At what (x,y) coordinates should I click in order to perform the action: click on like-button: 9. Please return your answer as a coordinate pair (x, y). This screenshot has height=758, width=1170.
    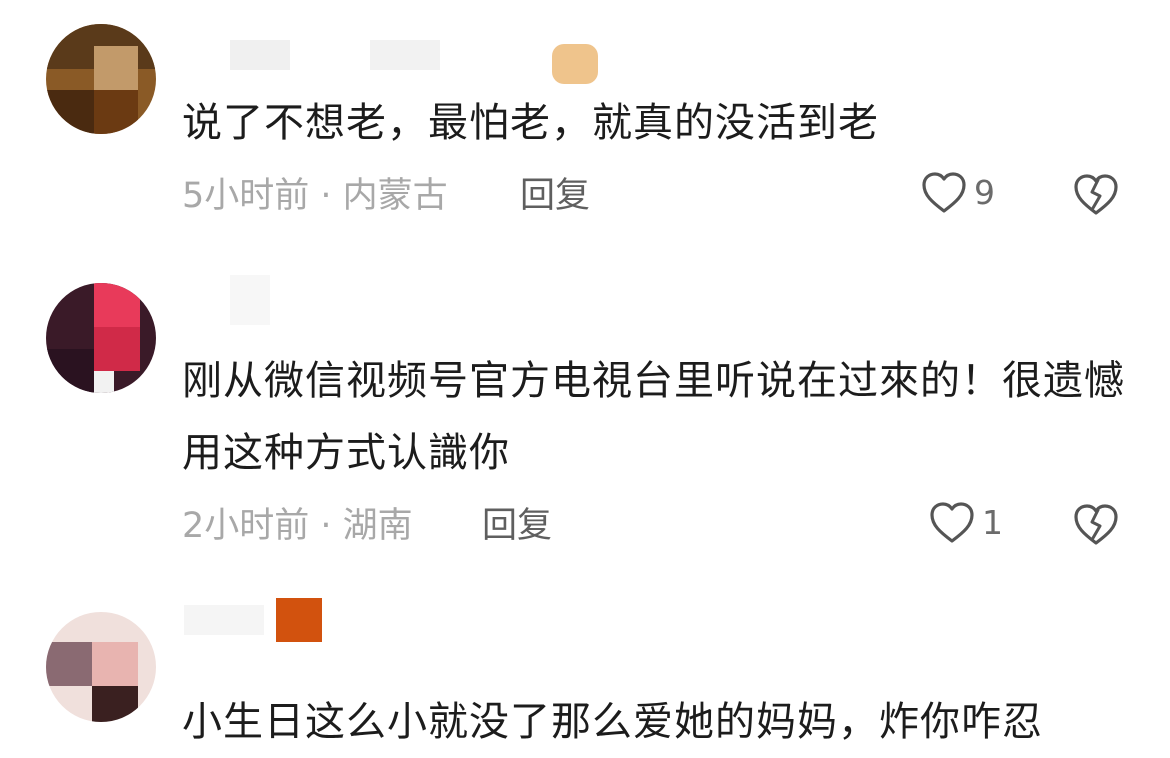
    Looking at the image, I should click on (957, 193).